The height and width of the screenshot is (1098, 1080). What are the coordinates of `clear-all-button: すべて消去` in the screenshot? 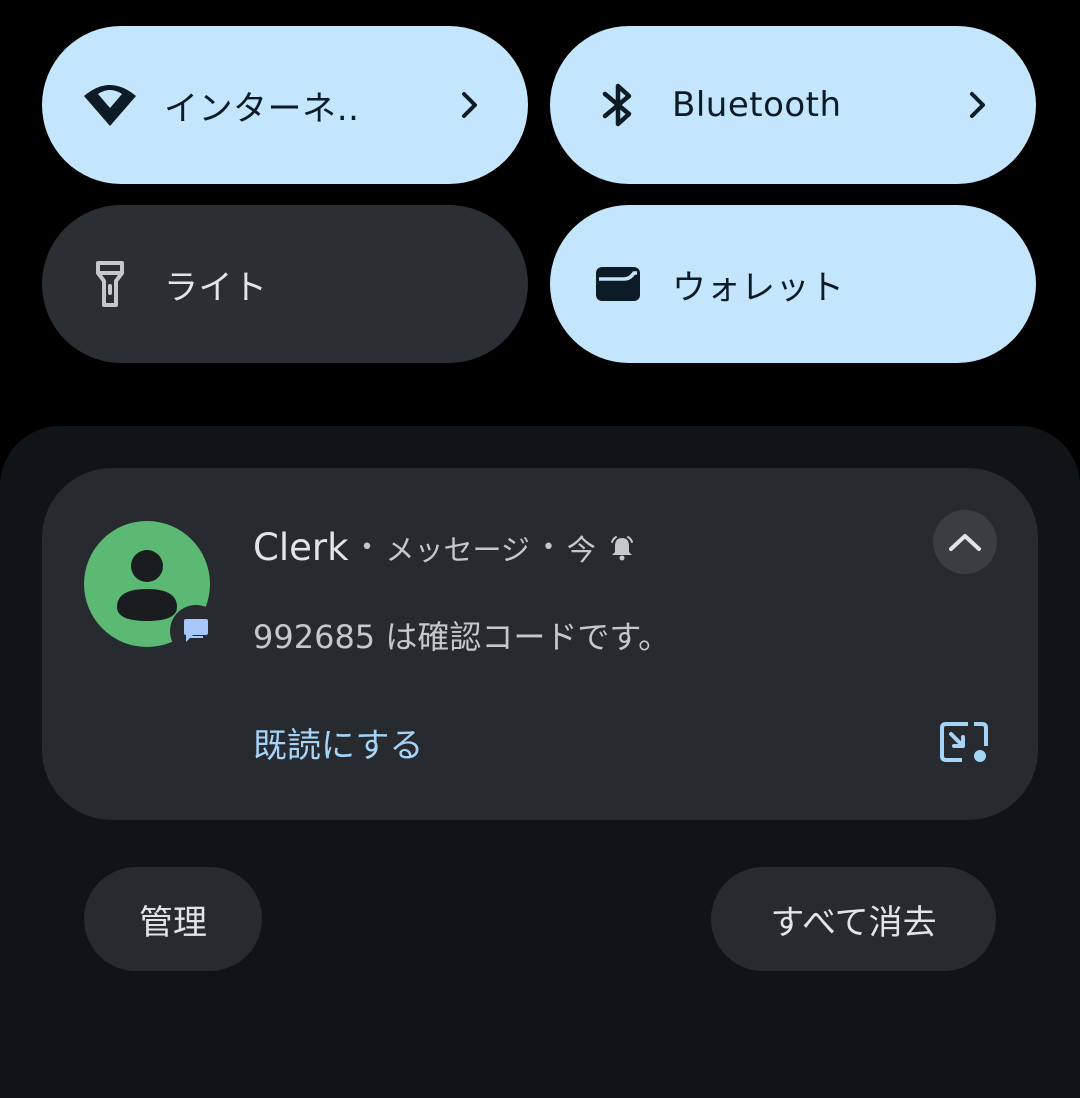 It's located at (853, 919).